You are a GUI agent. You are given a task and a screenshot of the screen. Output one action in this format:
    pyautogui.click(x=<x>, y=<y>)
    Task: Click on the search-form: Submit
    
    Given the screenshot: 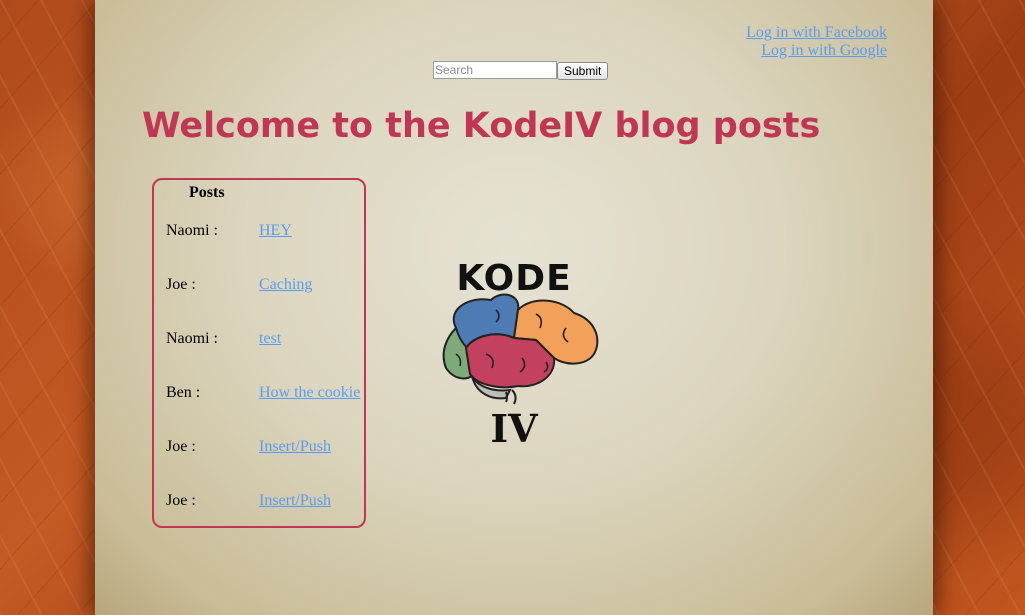 What is the action you would take?
    pyautogui.click(x=521, y=70)
    